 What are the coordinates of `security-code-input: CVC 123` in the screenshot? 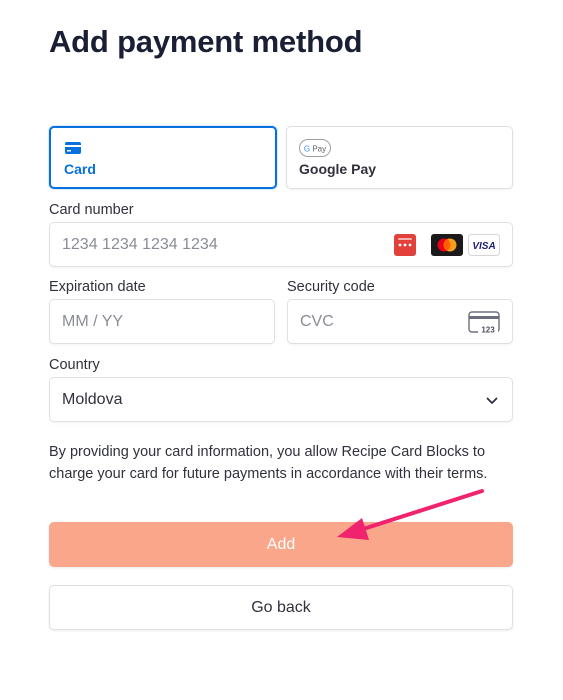 It's located at (400, 321).